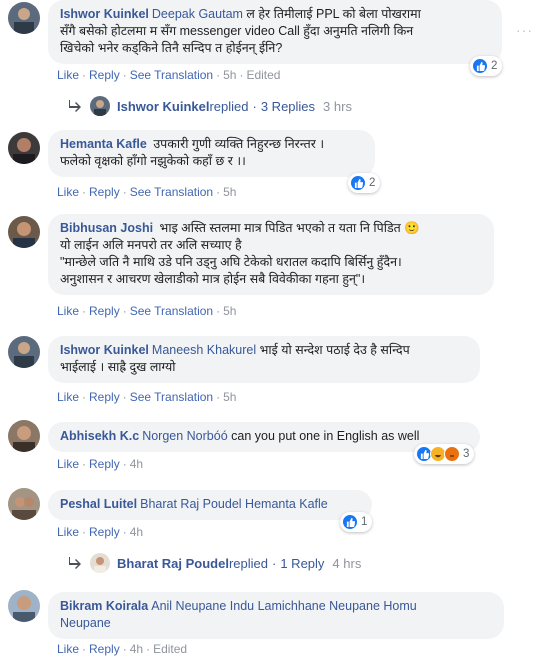  What do you see at coordinates (173, 563) in the screenshot?
I see `reply-author: Bharat Raj Poudel` at bounding box center [173, 563].